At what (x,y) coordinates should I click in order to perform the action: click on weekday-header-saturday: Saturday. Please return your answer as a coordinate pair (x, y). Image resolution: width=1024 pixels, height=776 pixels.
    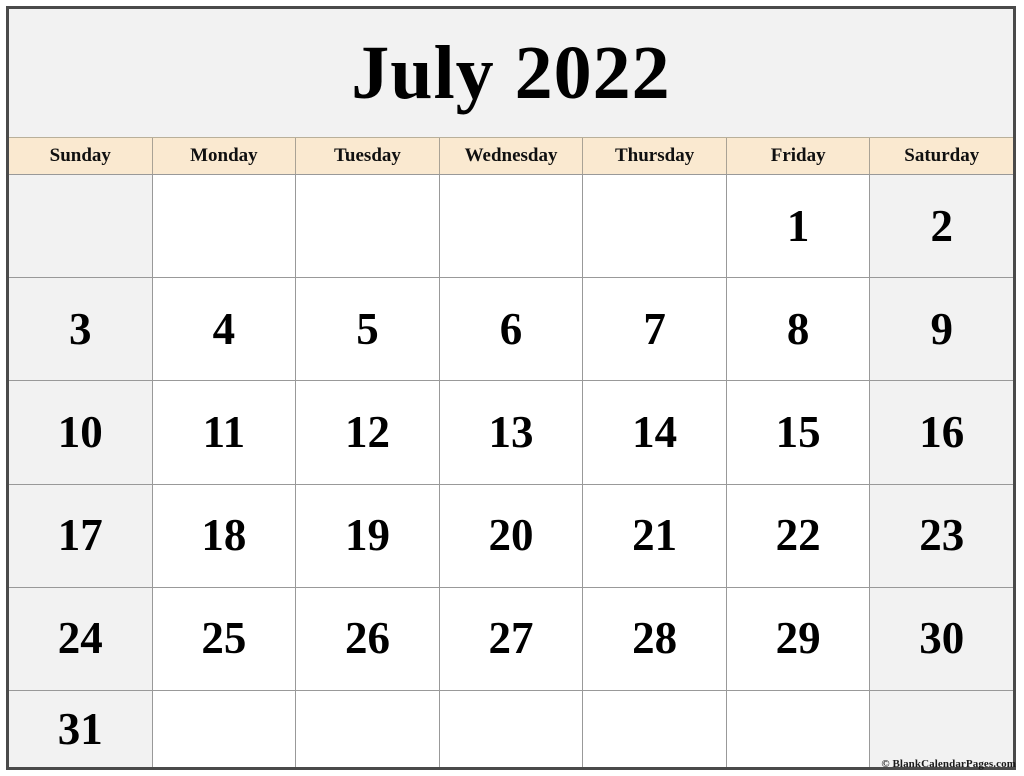
    Looking at the image, I should click on (942, 155).